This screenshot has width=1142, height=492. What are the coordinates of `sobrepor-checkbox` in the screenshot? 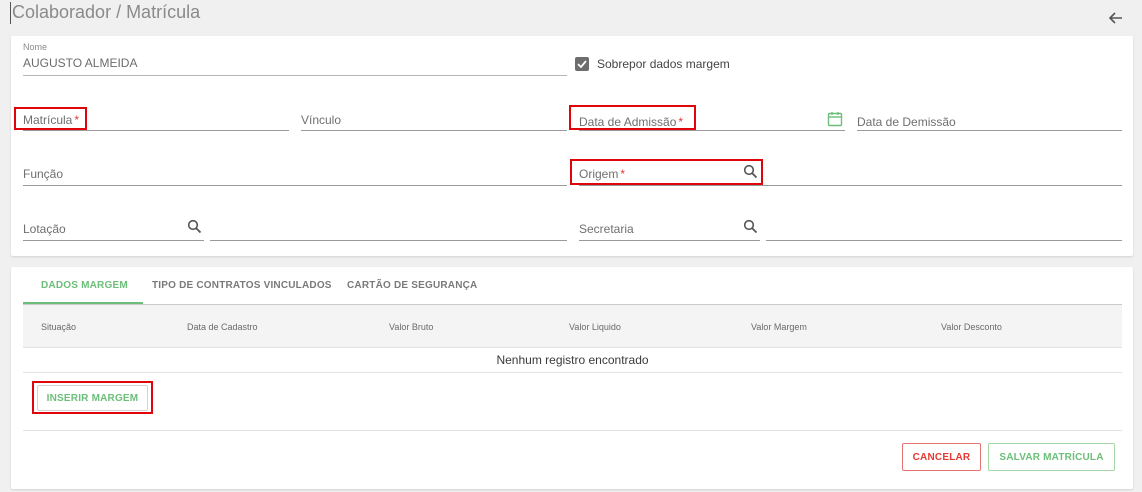 It's located at (582, 64).